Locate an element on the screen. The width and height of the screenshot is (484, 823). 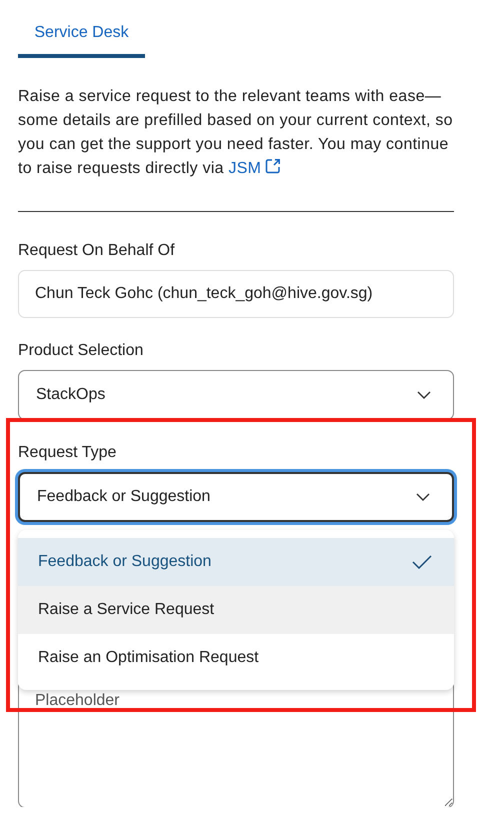
field-label: Product Selection is located at coordinates (81, 351).